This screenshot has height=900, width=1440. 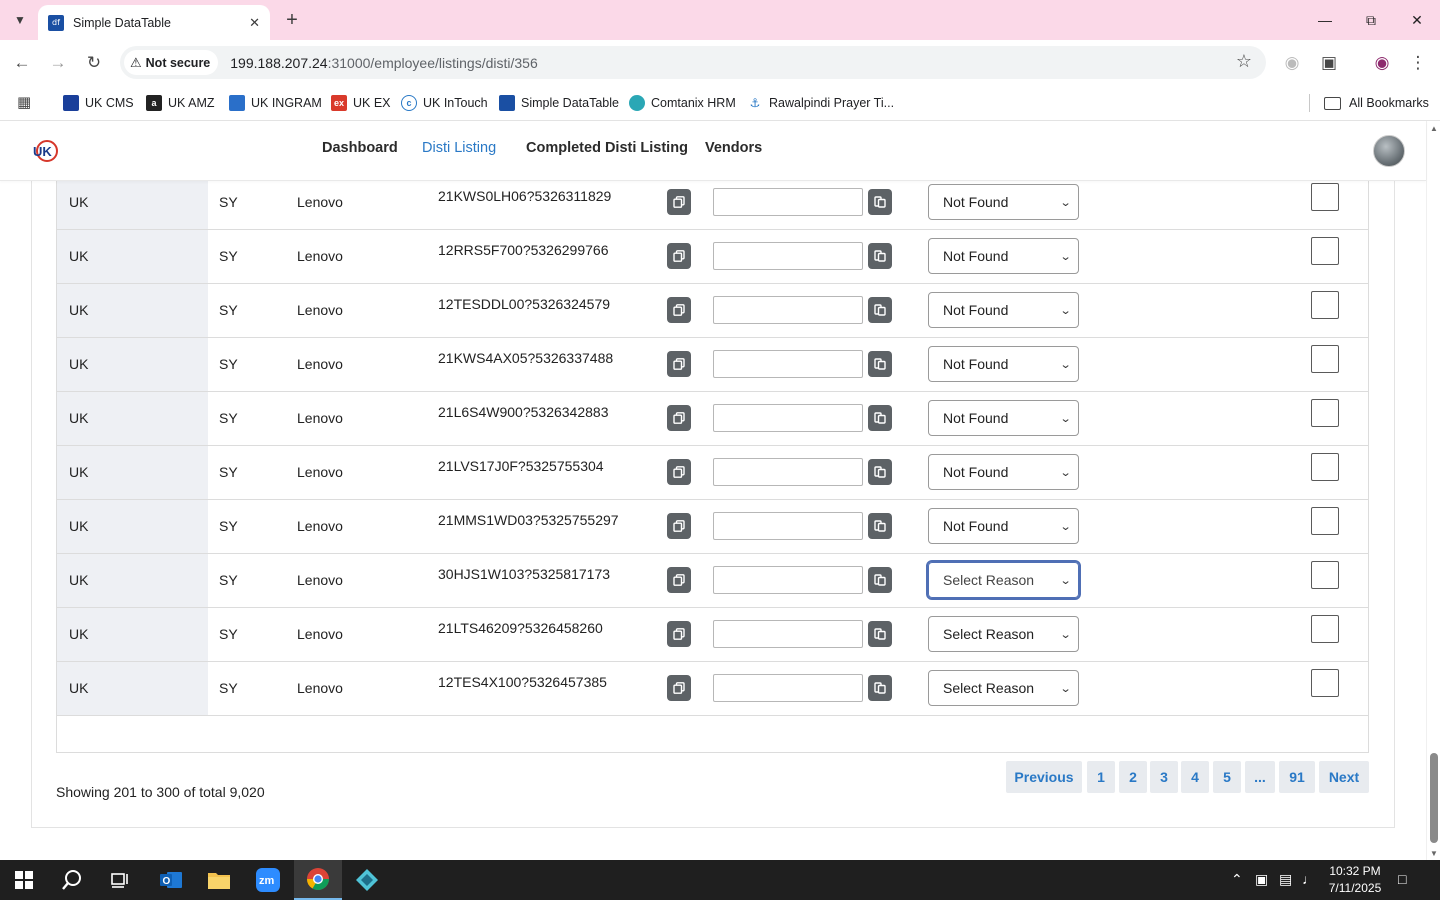 I want to click on taskbar-clock: 10:32 PM 7/11/2025, so click(x=1355, y=880).